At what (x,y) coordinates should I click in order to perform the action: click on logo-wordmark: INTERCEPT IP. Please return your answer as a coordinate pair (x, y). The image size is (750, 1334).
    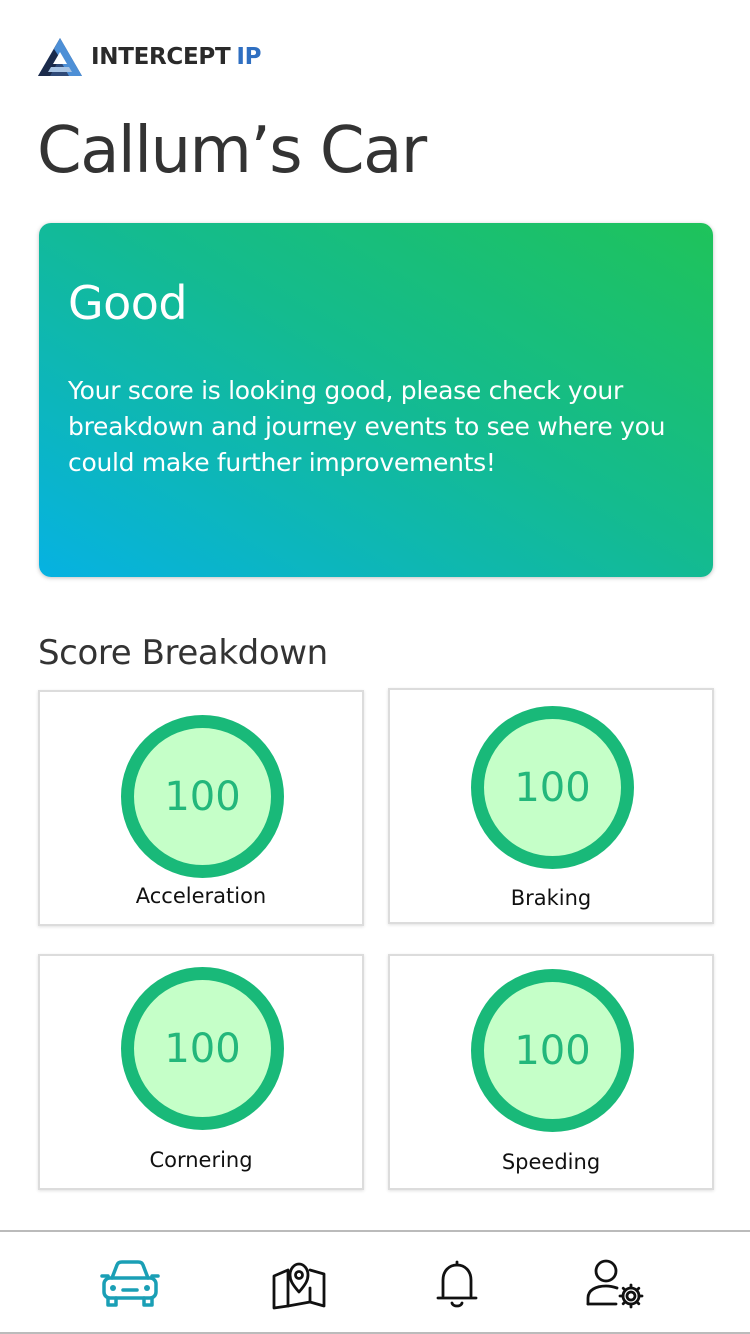
    Looking at the image, I should click on (176, 56).